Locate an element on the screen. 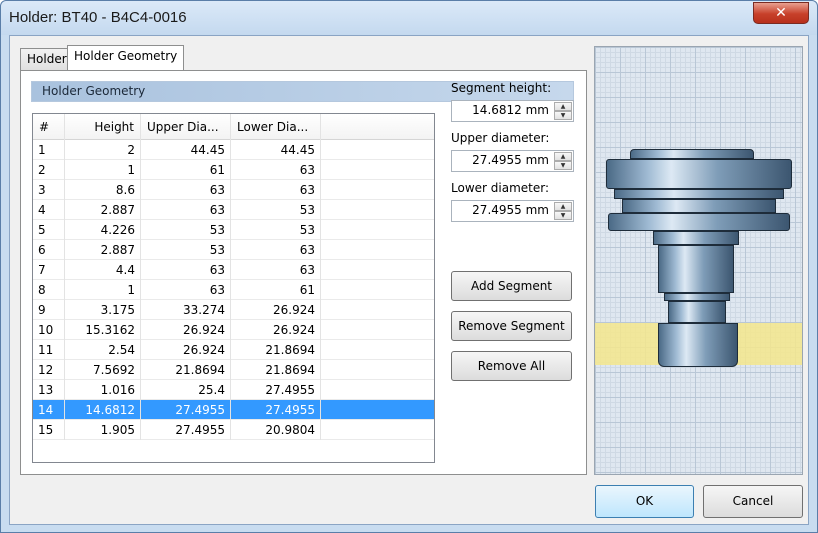 The image size is (818, 533). table-row: 4 2.887 63 53 is located at coordinates (233, 210).